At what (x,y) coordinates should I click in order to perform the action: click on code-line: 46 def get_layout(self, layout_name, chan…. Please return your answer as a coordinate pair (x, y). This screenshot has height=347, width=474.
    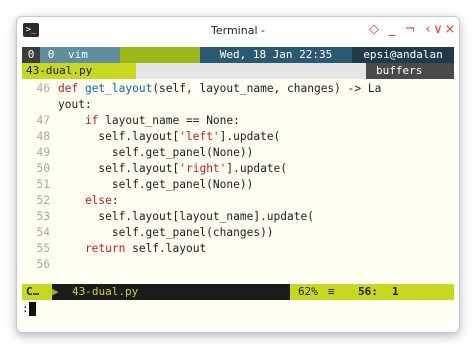
    Looking at the image, I should click on (238, 89).